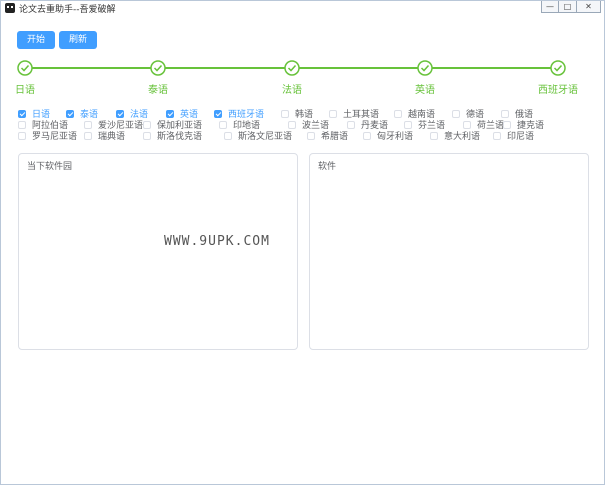 Image resolution: width=605 pixels, height=485 pixels. I want to click on language-label: 斯洛文尼亚语, so click(265, 137).